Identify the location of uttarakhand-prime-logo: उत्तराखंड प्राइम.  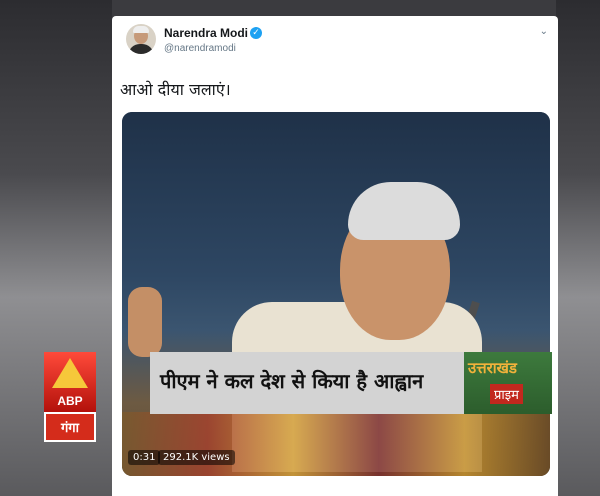
(508, 383).